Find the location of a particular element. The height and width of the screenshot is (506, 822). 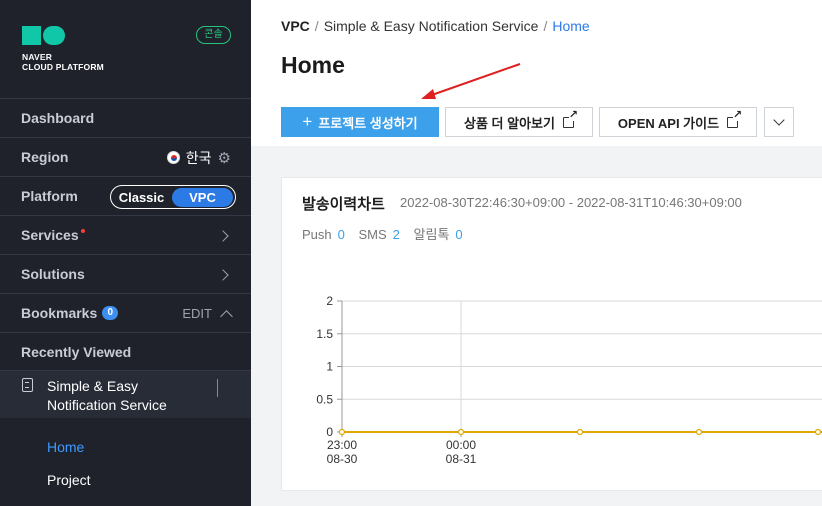

sidebar-item-platform: Platform Classic VPC is located at coordinates (125, 195).